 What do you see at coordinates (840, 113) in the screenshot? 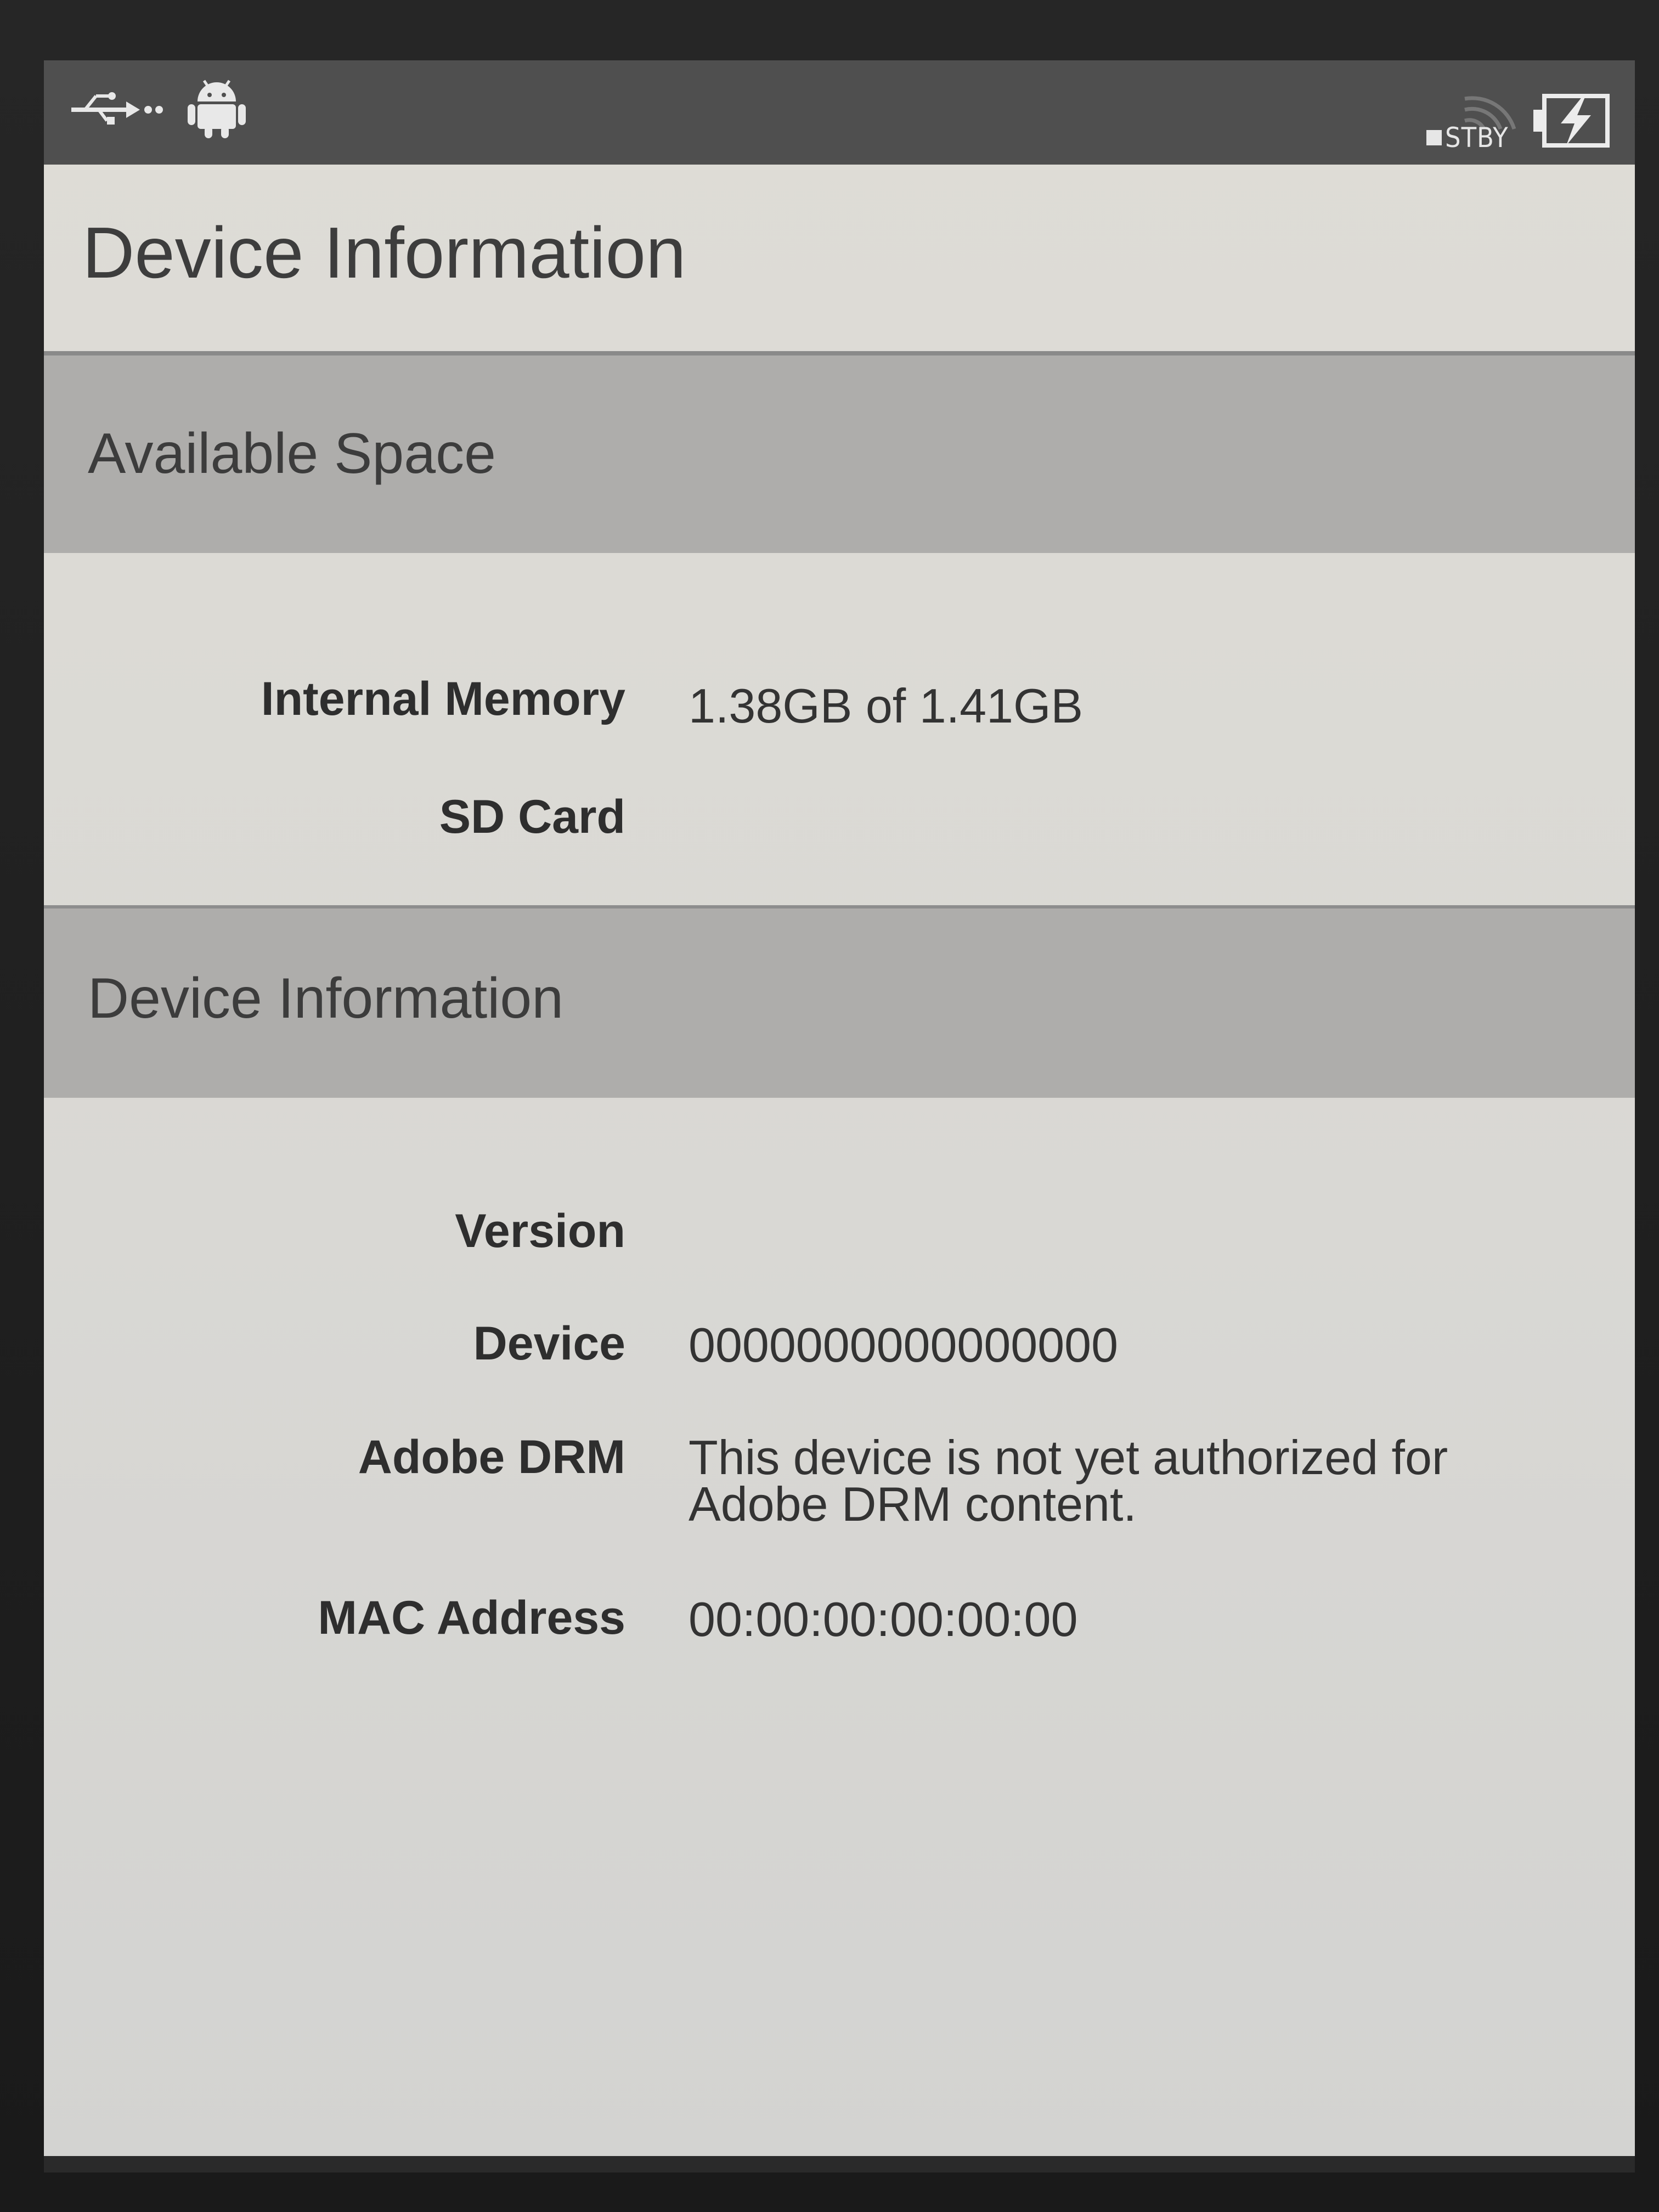
I see `status-bar: STBY` at bounding box center [840, 113].